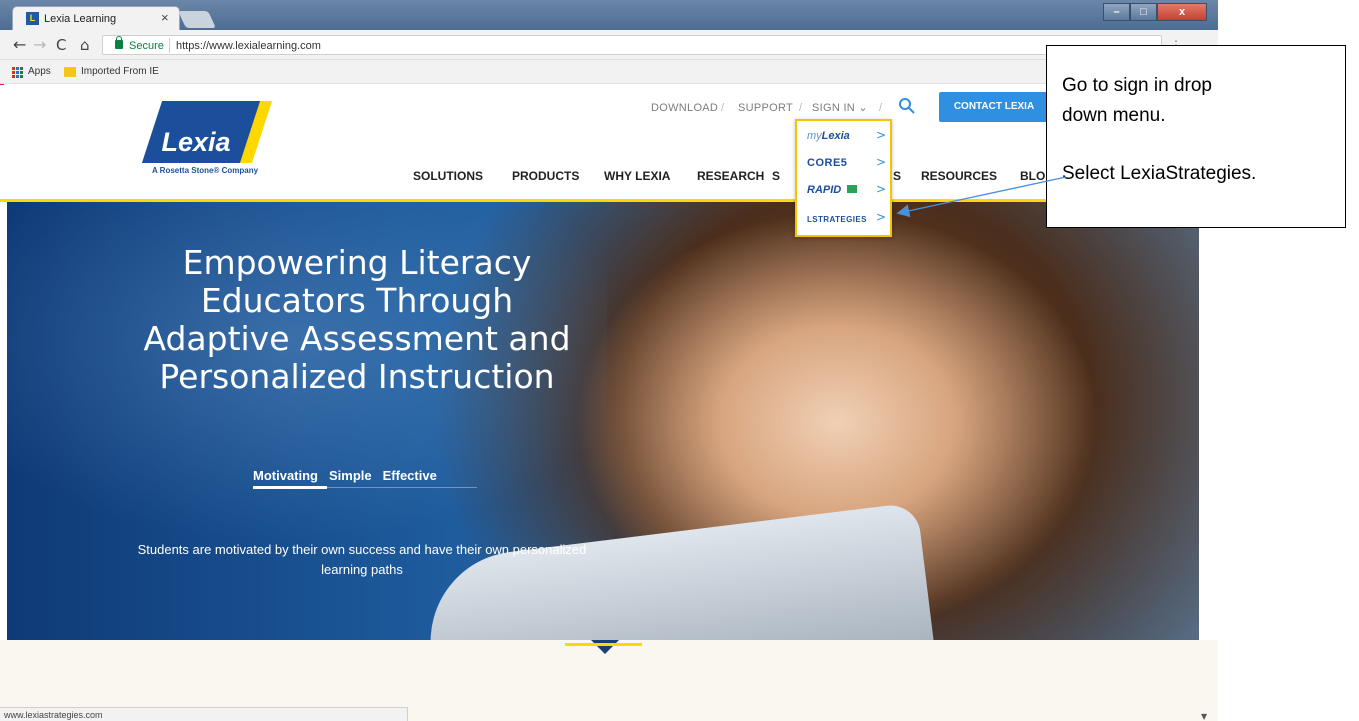  I want to click on menu-item-rapid: RAPID >, so click(846, 190).